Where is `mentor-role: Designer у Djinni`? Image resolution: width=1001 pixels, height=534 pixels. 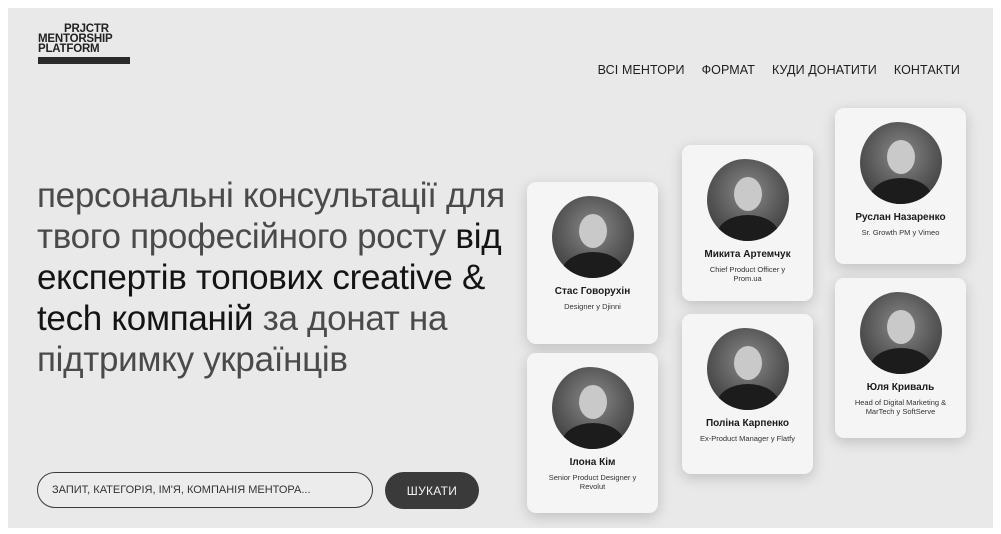 mentor-role: Designer у Djinni is located at coordinates (592, 306).